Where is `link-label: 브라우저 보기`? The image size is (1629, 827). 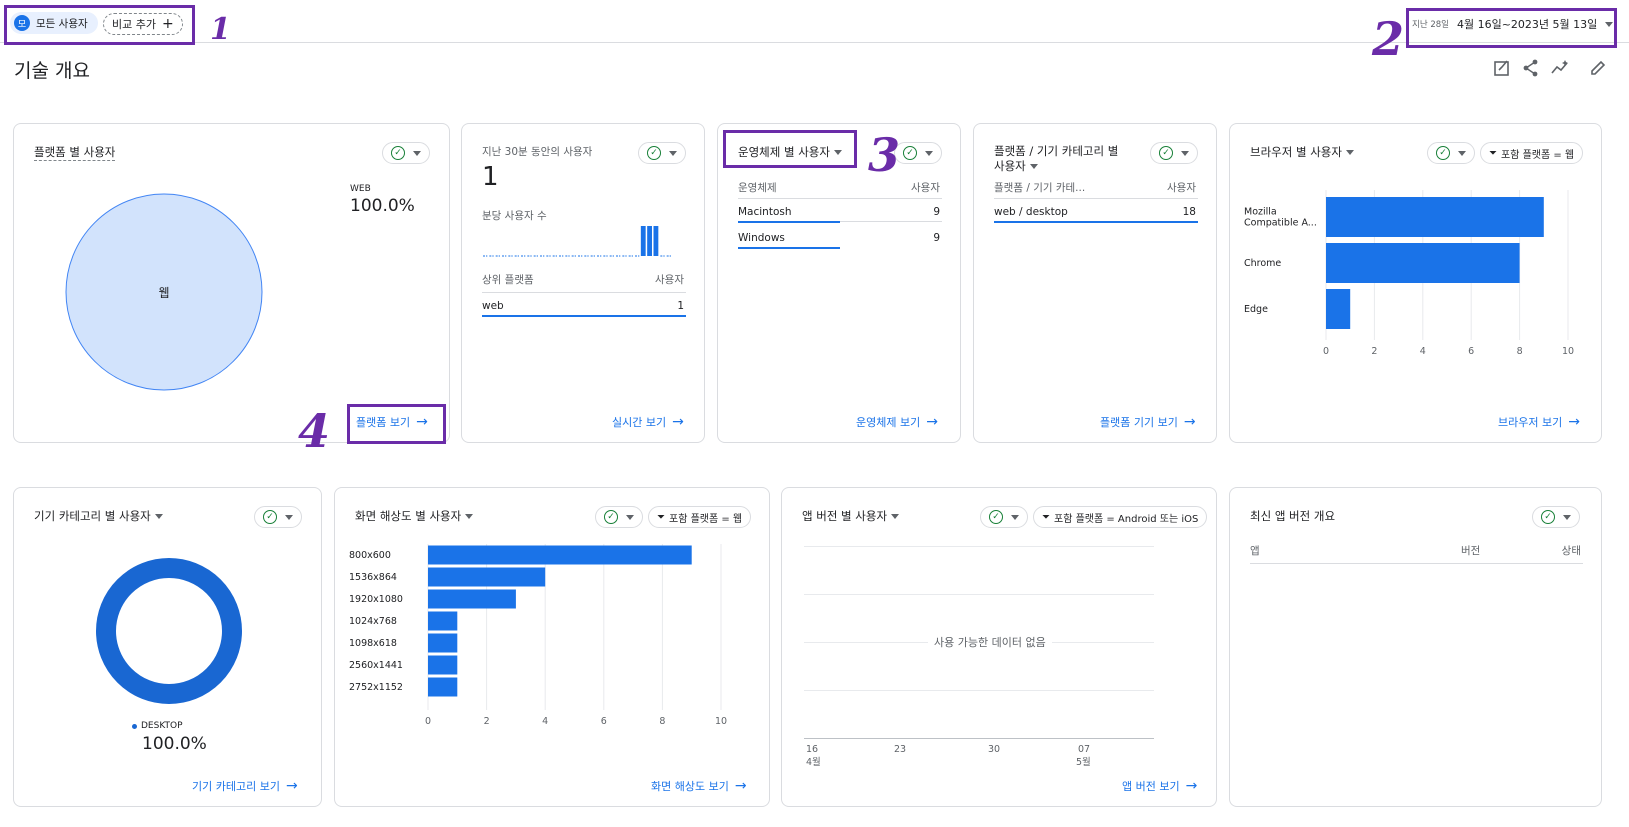 link-label: 브라우저 보기 is located at coordinates (1530, 422).